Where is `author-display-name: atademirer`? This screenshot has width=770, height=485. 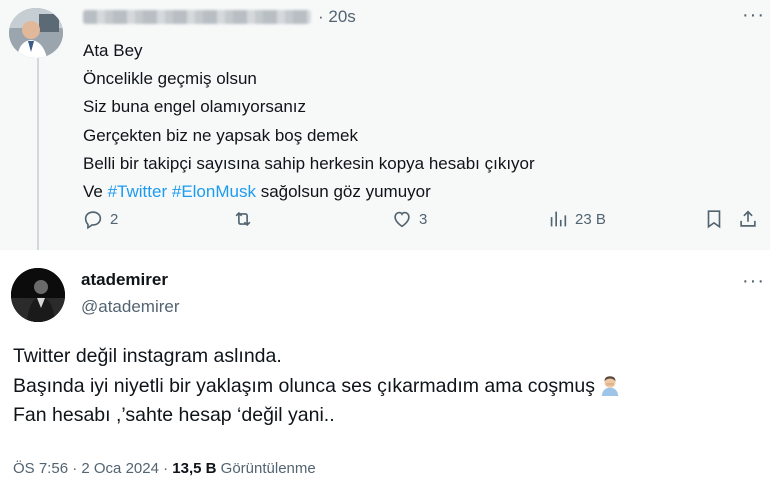
author-display-name: atademirer is located at coordinates (124, 280).